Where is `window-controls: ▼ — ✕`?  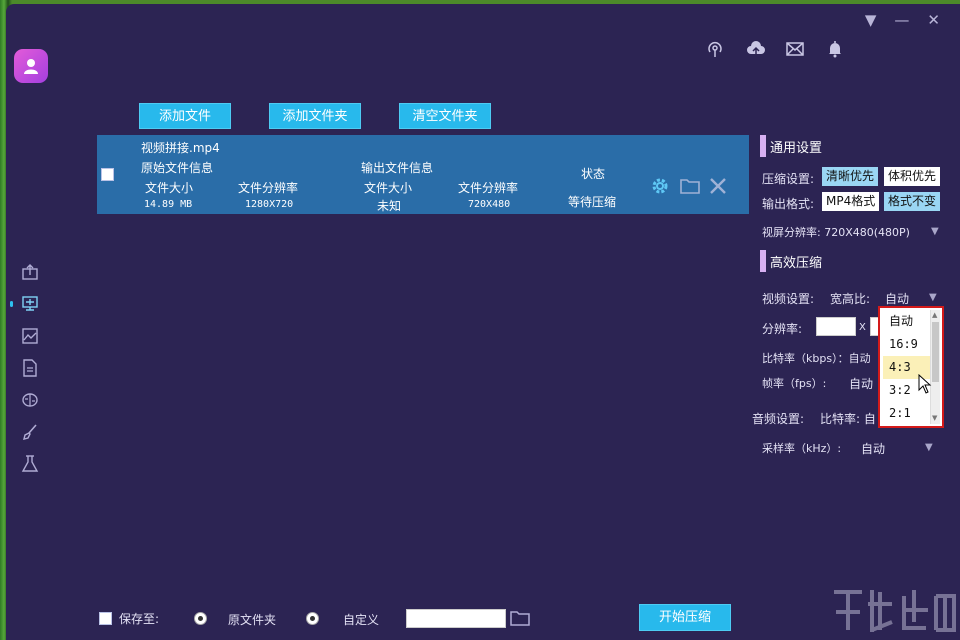
window-controls: ▼ — ✕ is located at coordinates (902, 20).